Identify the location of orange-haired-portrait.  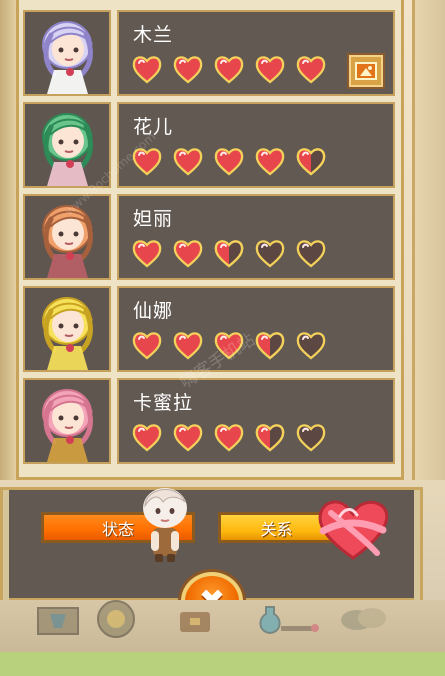
(67, 237).